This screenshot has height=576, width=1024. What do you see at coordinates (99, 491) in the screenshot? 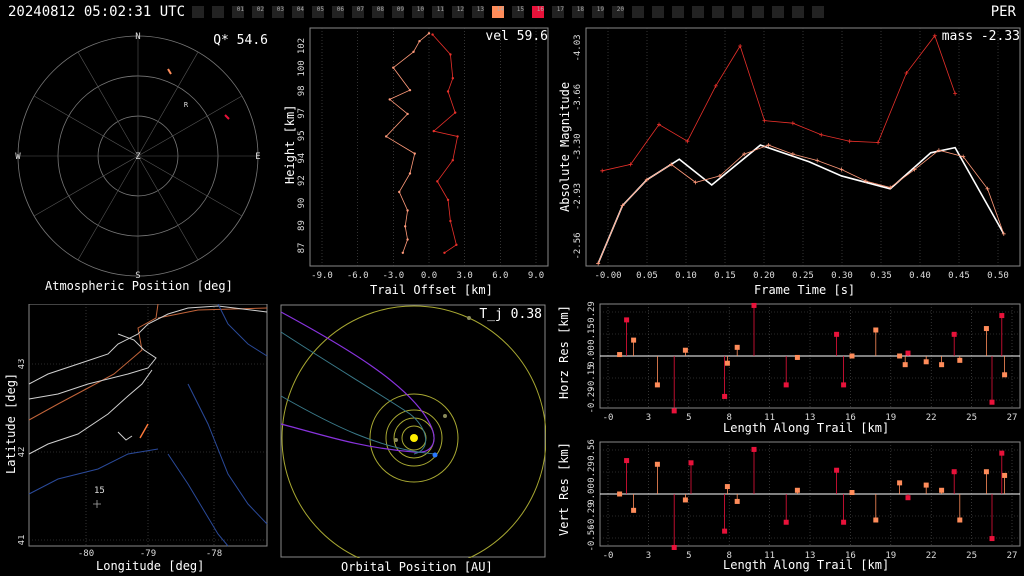
I see `station-15-label: 15` at bounding box center [99, 491].